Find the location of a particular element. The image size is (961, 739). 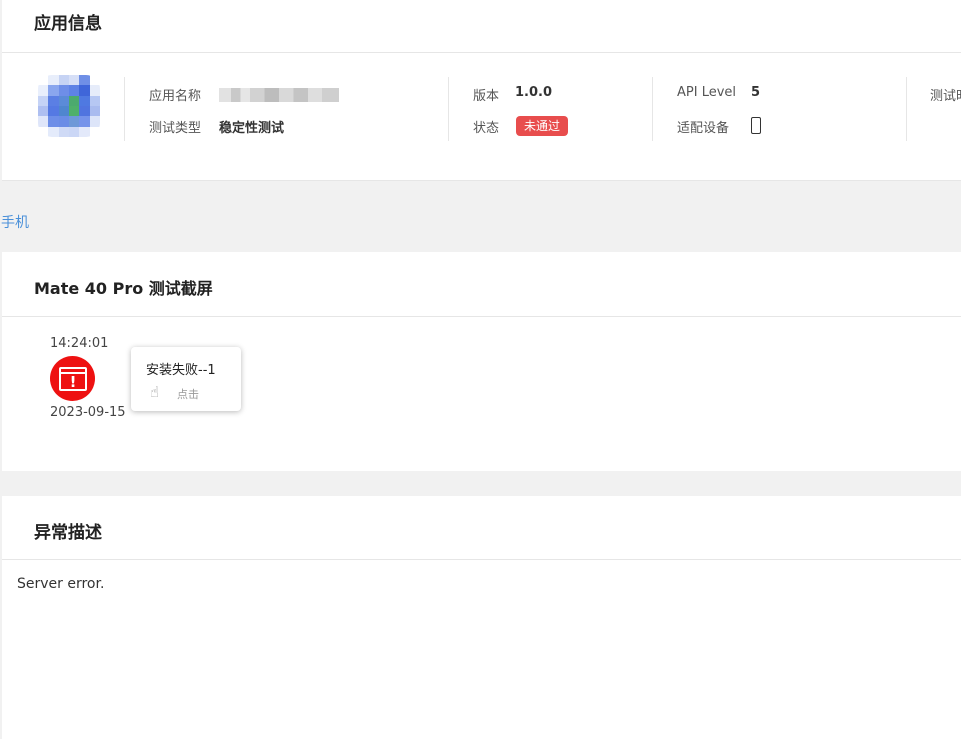

app-info-title: 应用信息 is located at coordinates (68, 24).